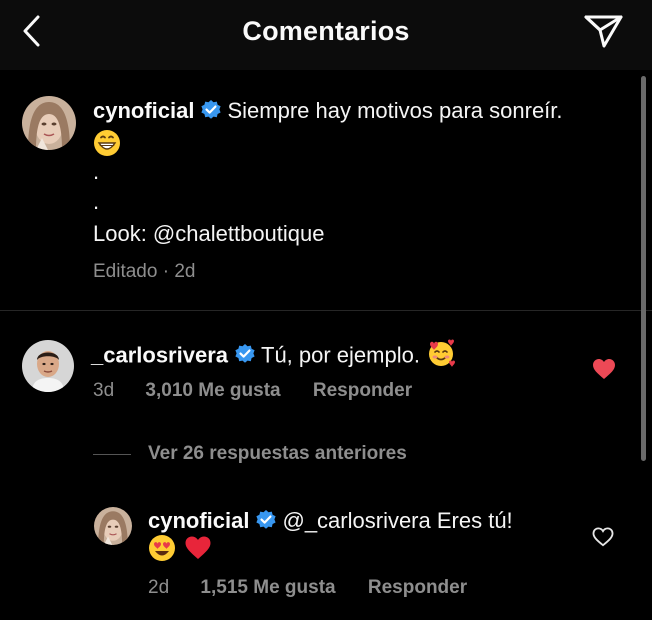  I want to click on share-button, so click(604, 31).